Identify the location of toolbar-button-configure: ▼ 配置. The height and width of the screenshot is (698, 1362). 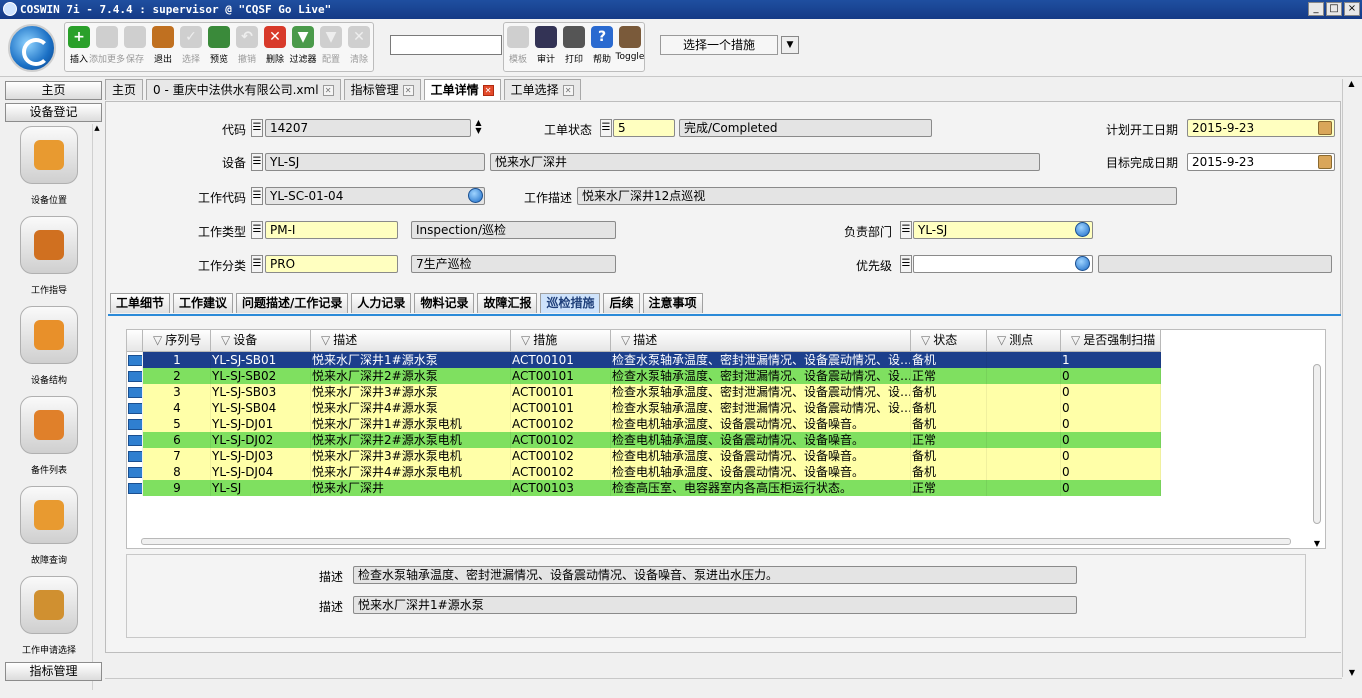
(331, 47).